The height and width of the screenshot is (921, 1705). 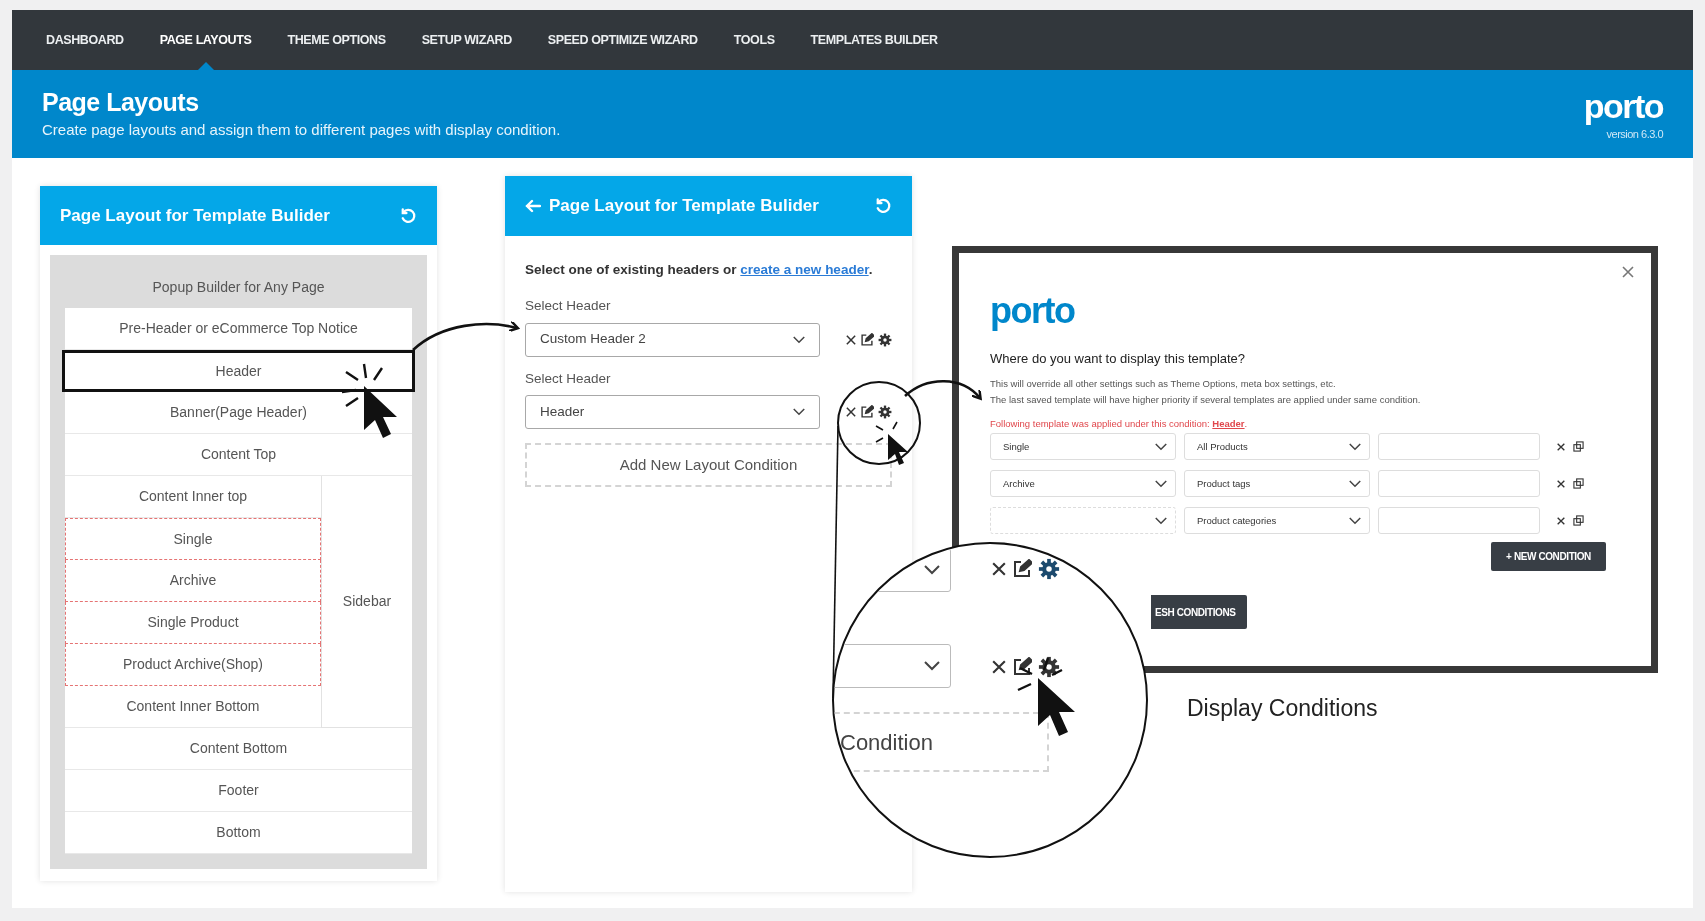 What do you see at coordinates (1634, 134) in the screenshot?
I see `version-label: version 6.3.0` at bounding box center [1634, 134].